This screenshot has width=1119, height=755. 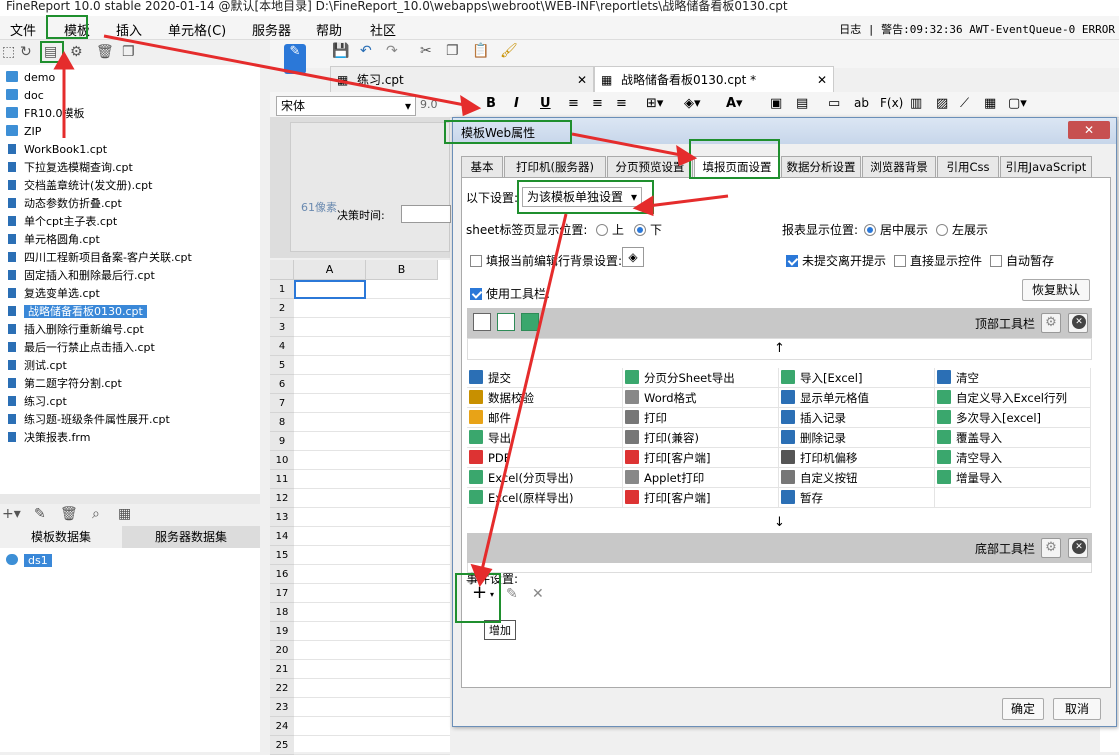 I want to click on arrow-template-to-dialog, so click(x=287, y=71).